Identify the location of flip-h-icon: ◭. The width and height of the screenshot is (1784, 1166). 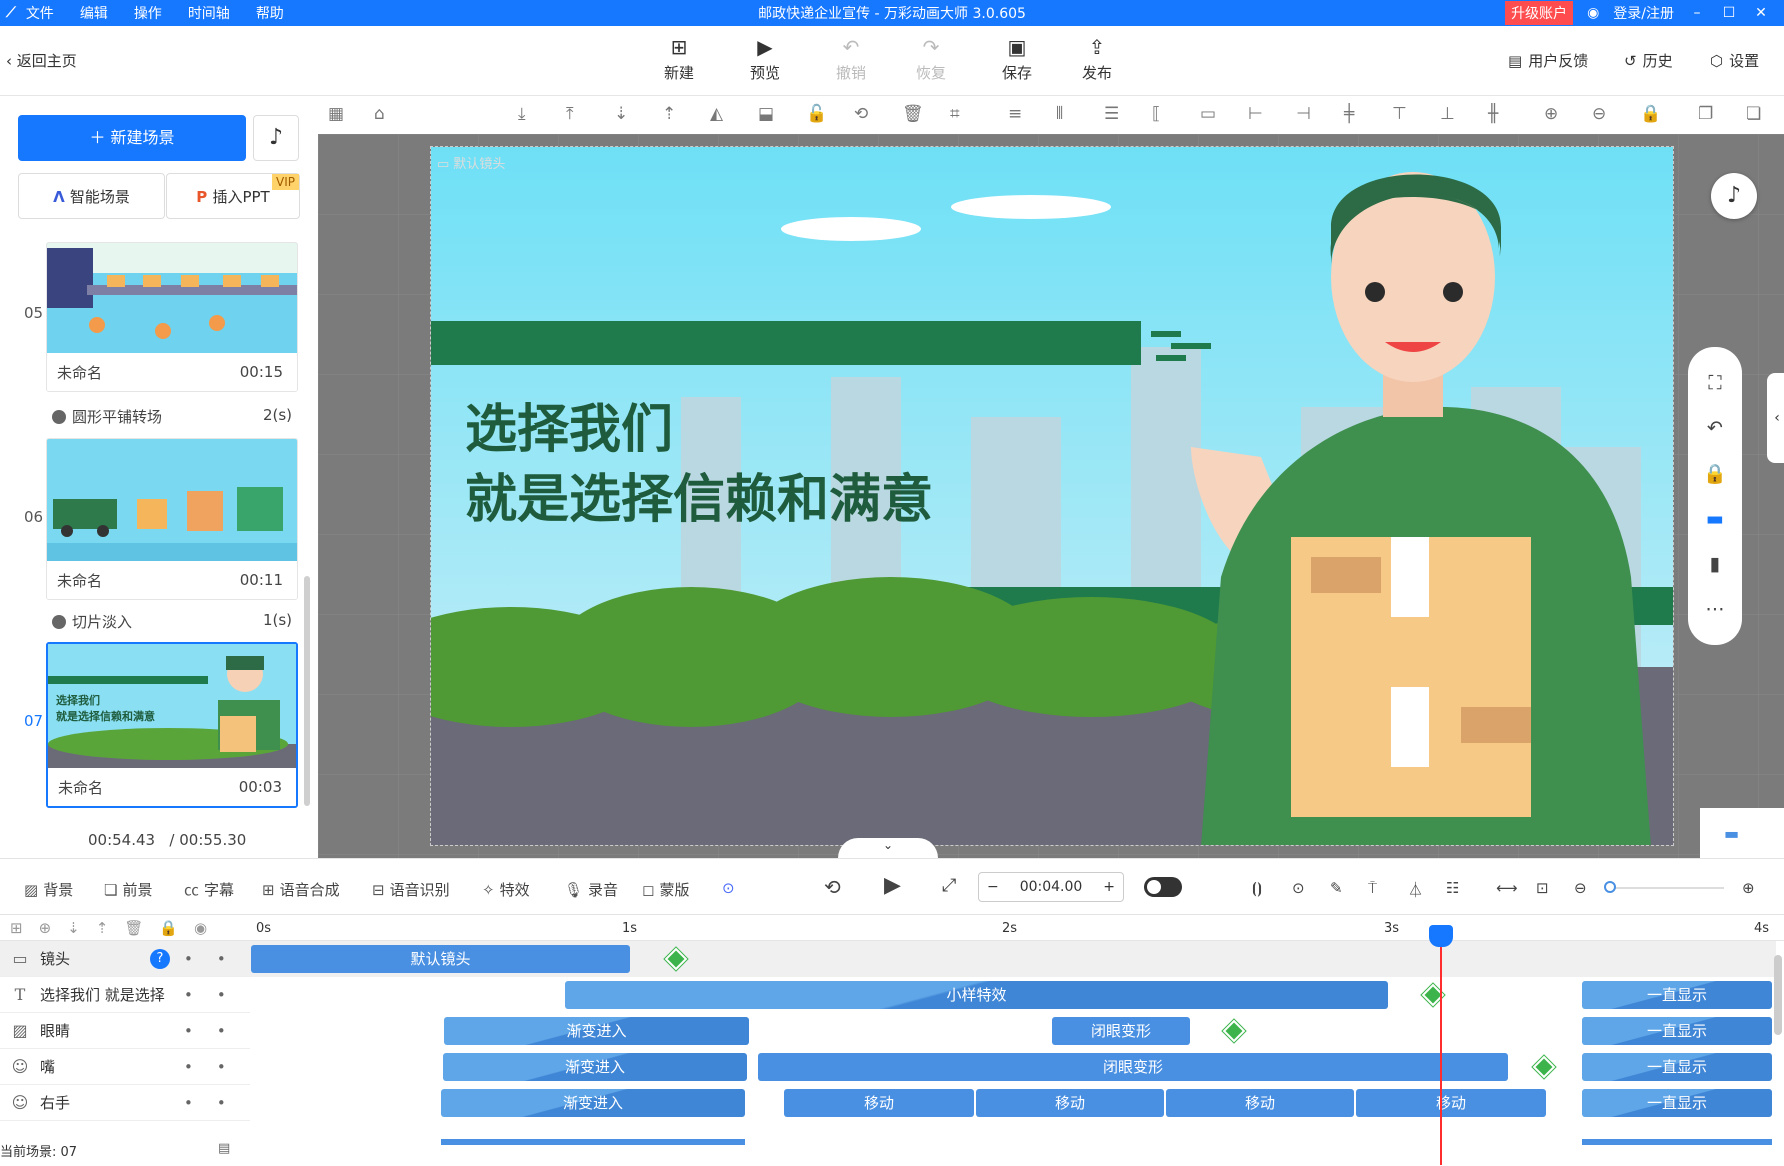
(716, 114).